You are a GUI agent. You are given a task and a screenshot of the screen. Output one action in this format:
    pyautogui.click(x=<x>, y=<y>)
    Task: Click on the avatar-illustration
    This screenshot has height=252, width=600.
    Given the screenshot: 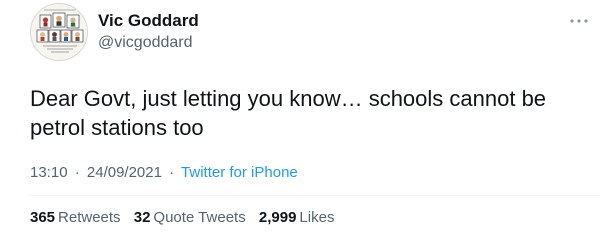 What is the action you would take?
    pyautogui.click(x=59, y=32)
    